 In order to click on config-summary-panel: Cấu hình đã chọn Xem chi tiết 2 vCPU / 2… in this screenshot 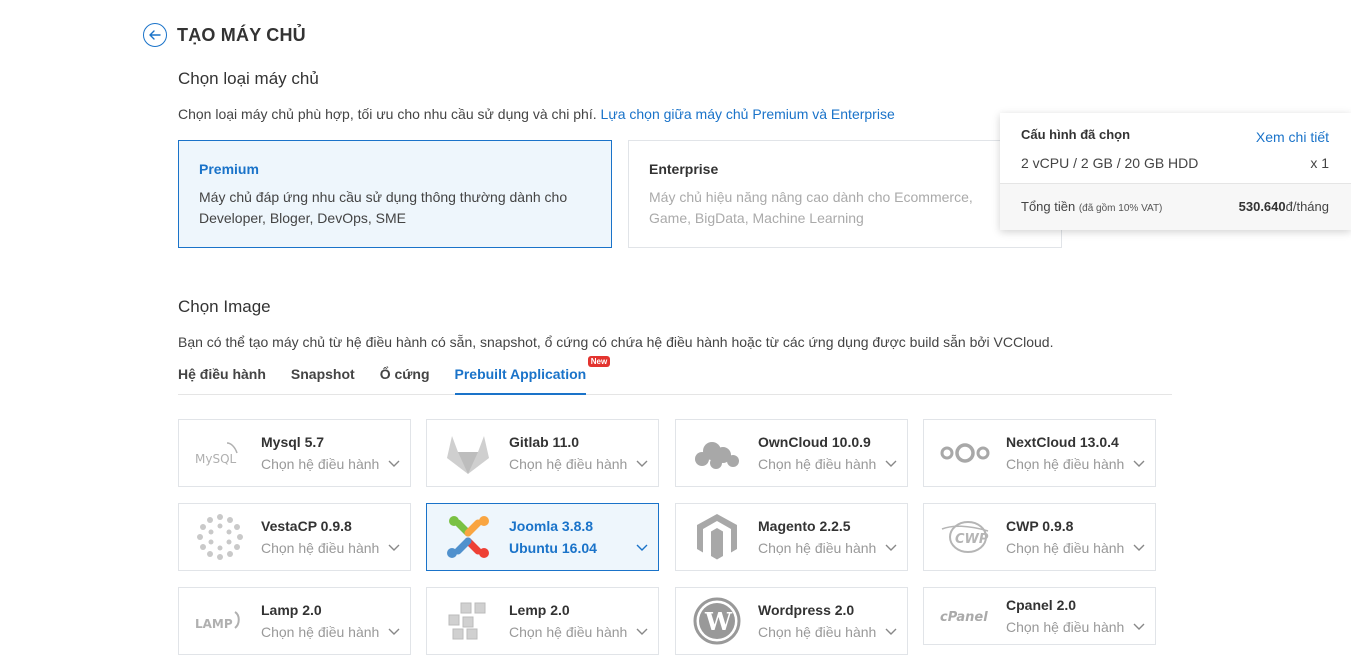, I will do `click(1175, 171)`.